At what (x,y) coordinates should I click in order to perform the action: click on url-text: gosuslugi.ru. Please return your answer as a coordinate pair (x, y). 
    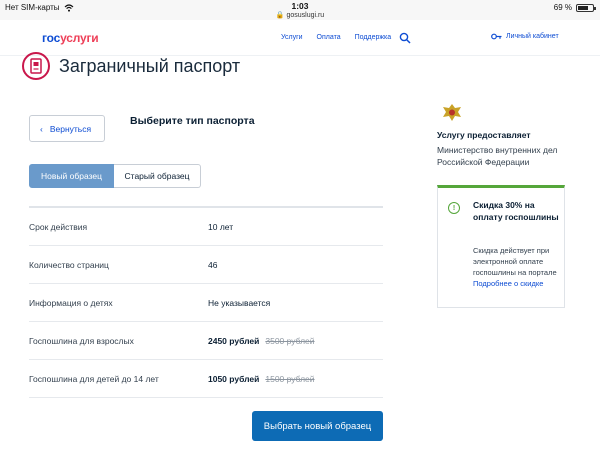
    Looking at the image, I should click on (305, 15).